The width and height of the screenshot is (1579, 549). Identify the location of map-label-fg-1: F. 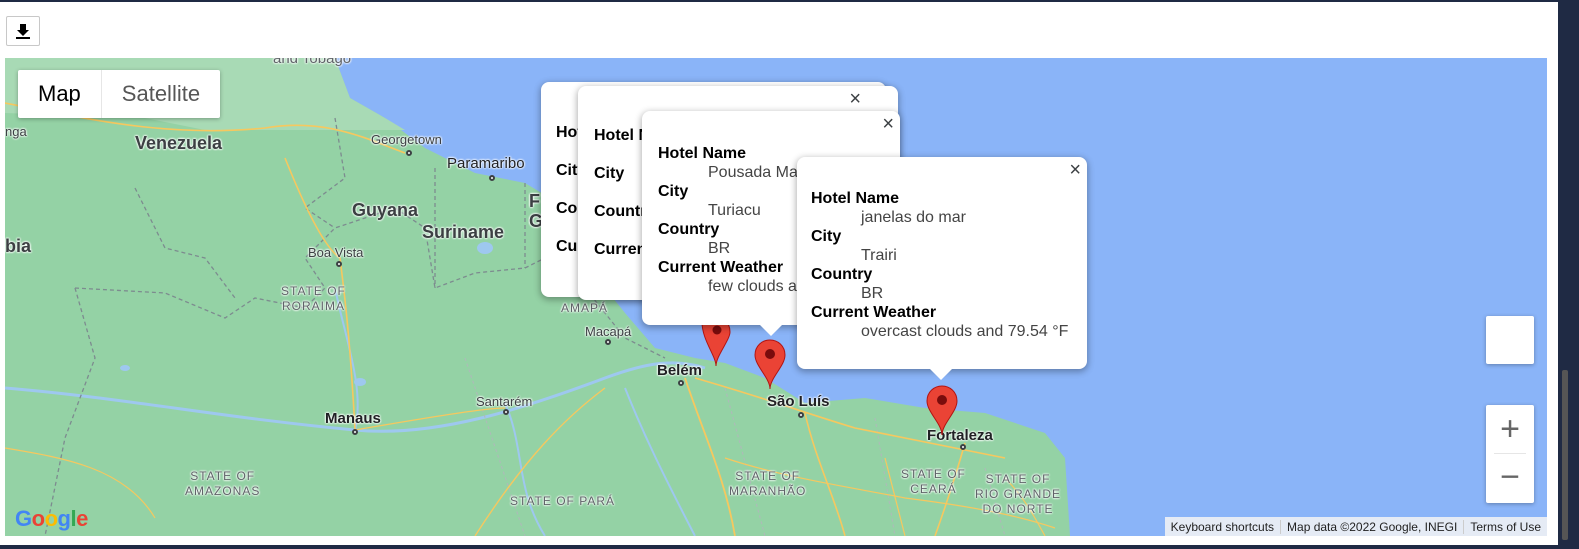
(534, 201).